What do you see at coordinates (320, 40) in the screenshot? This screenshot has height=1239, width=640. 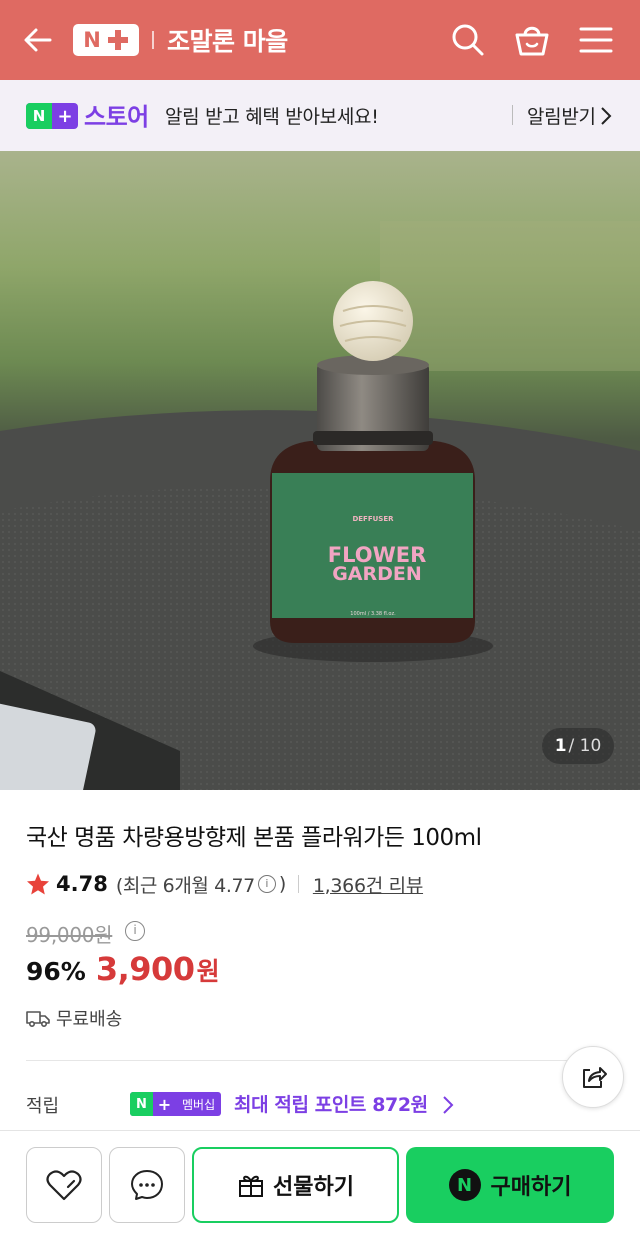 I see `app-header: N 조말론 마을` at bounding box center [320, 40].